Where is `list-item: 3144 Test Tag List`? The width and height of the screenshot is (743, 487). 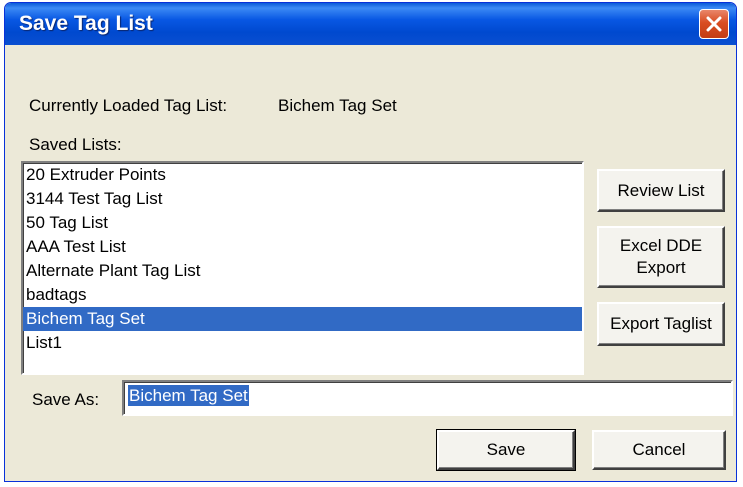
list-item: 3144 Test Tag List is located at coordinates (302, 199).